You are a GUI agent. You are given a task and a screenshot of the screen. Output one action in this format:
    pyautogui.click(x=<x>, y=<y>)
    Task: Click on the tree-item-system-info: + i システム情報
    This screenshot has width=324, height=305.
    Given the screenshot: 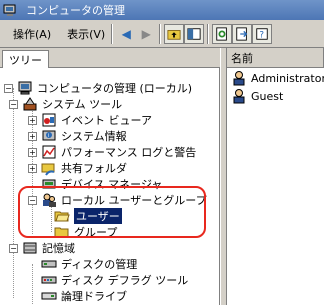 What is the action you would take?
    pyautogui.click(x=77, y=136)
    